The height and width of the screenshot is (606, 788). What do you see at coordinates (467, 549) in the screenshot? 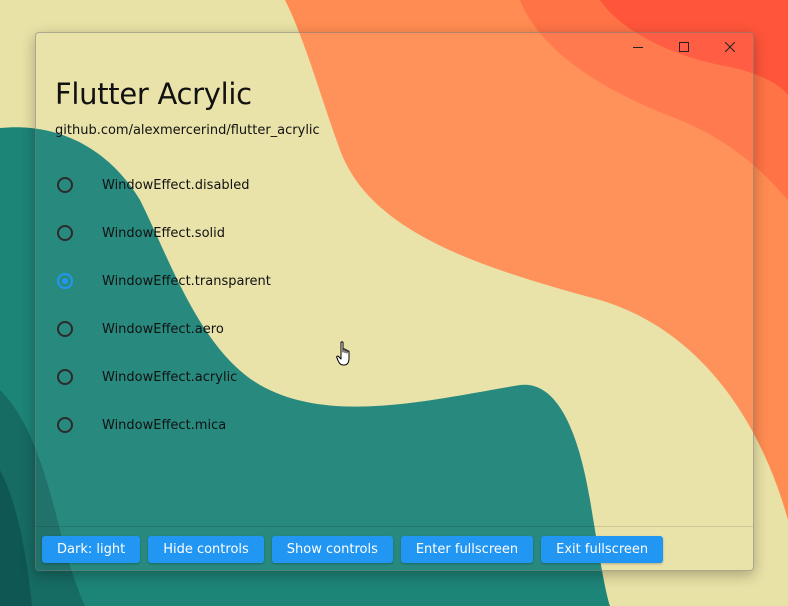
I see `enter-fullscreen-button: Enter fullscreen` at bounding box center [467, 549].